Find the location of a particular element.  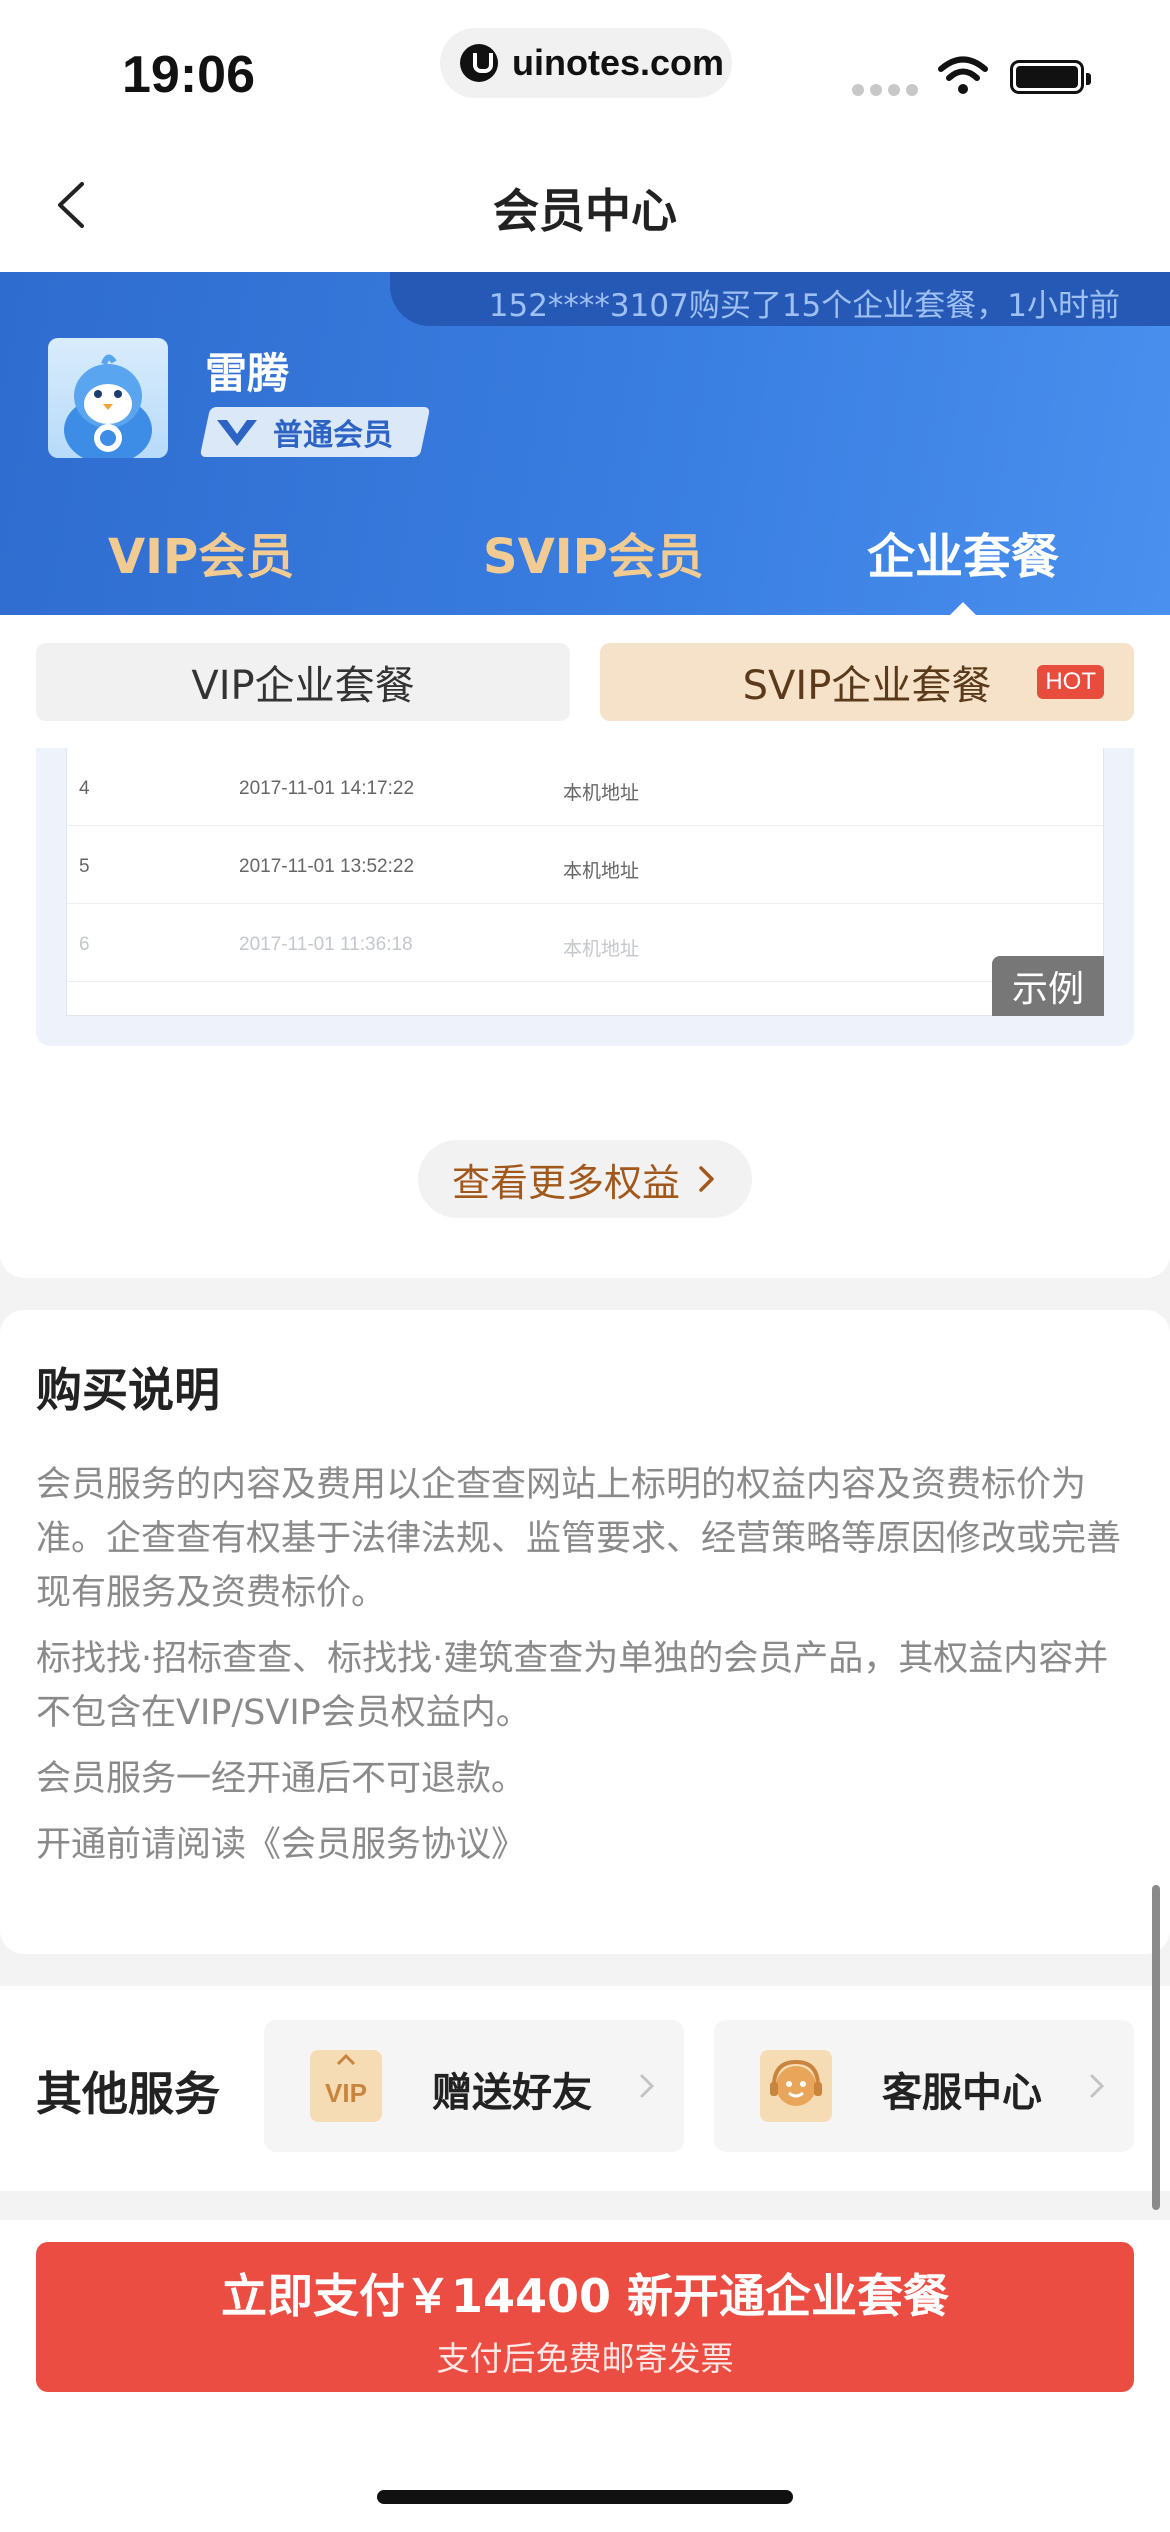

example-label: 示例 is located at coordinates (1048, 986).